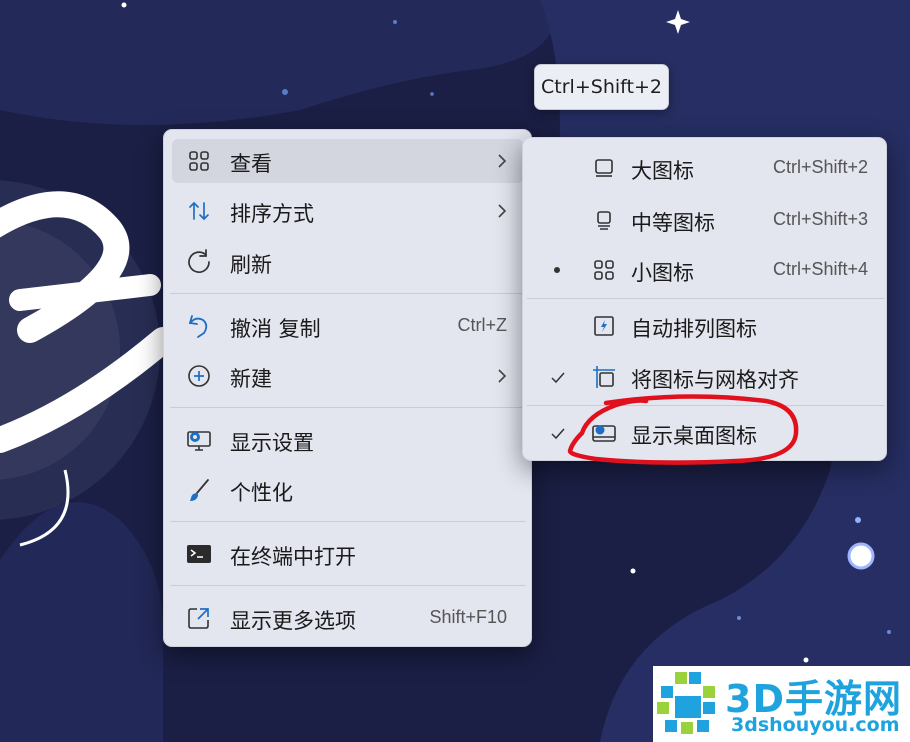 The height and width of the screenshot is (742, 910). What do you see at coordinates (199, 376) in the screenshot?
I see `new-plus-circle-icon` at bounding box center [199, 376].